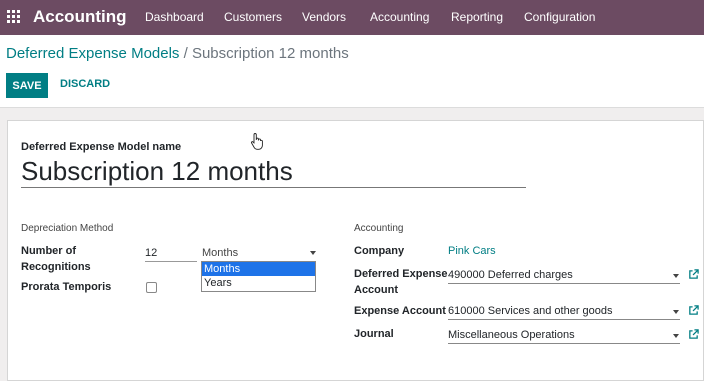 Image resolution: width=704 pixels, height=381 pixels. What do you see at coordinates (174, 17) in the screenshot?
I see `menu-dashboard: Dashboard` at bounding box center [174, 17].